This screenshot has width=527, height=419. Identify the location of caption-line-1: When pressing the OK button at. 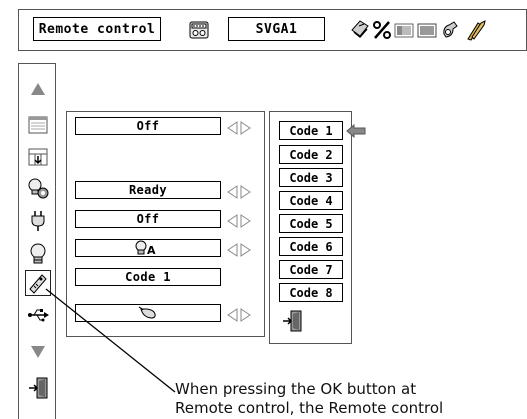
(296, 389).